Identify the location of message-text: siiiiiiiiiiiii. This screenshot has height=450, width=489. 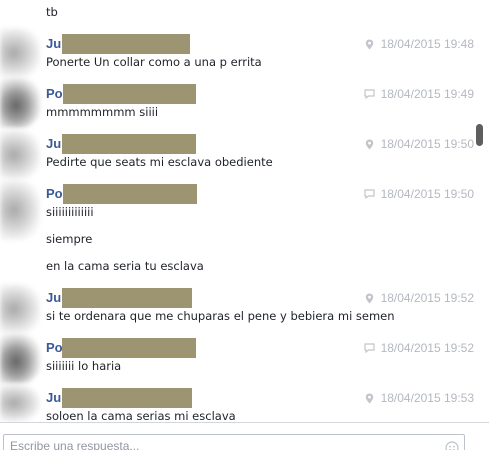
(70, 212).